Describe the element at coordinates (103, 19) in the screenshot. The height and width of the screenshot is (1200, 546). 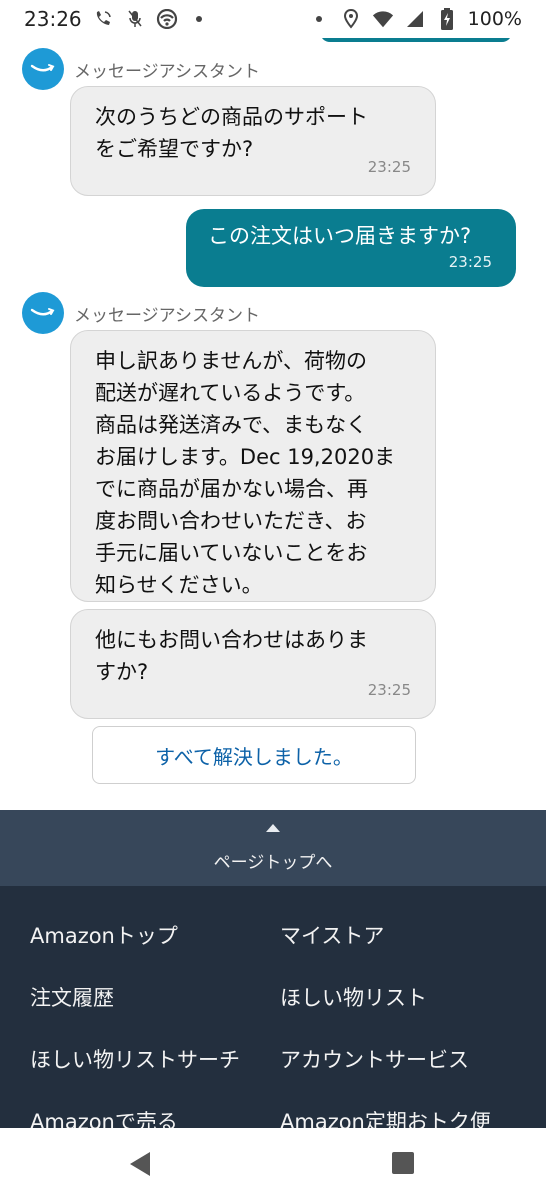
I see `wifi-calling-icon` at that location.